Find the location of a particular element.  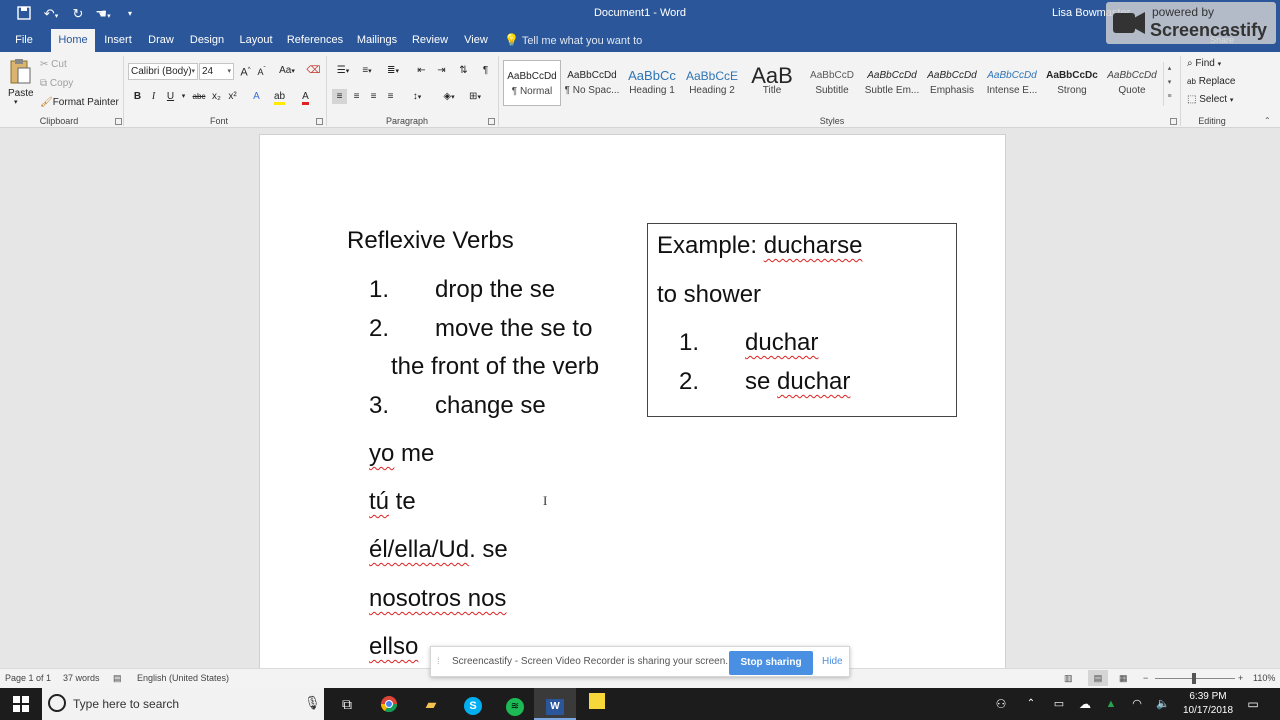

underline-dropdown-icon: ▾ is located at coordinates (183, 96).